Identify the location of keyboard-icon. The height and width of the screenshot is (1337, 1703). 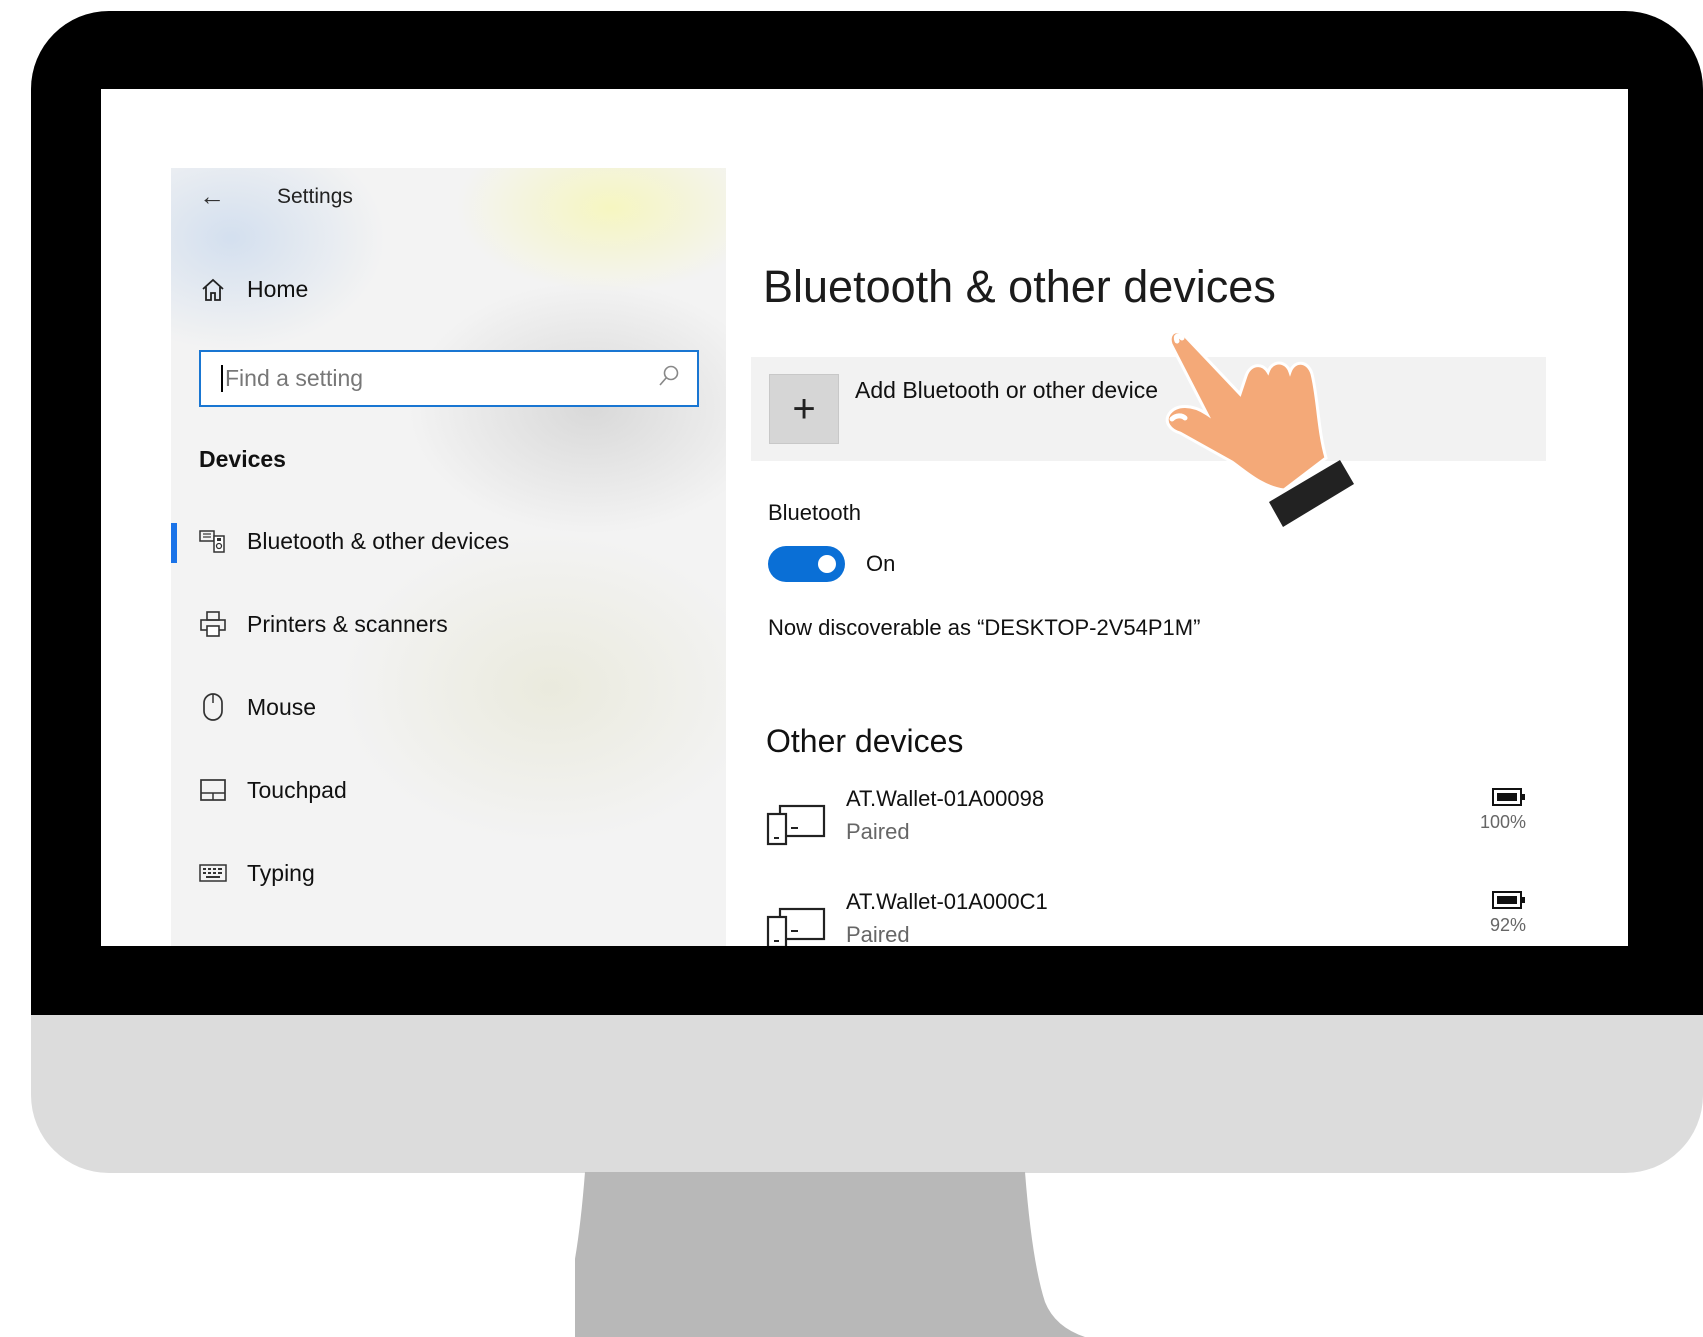
(213, 873).